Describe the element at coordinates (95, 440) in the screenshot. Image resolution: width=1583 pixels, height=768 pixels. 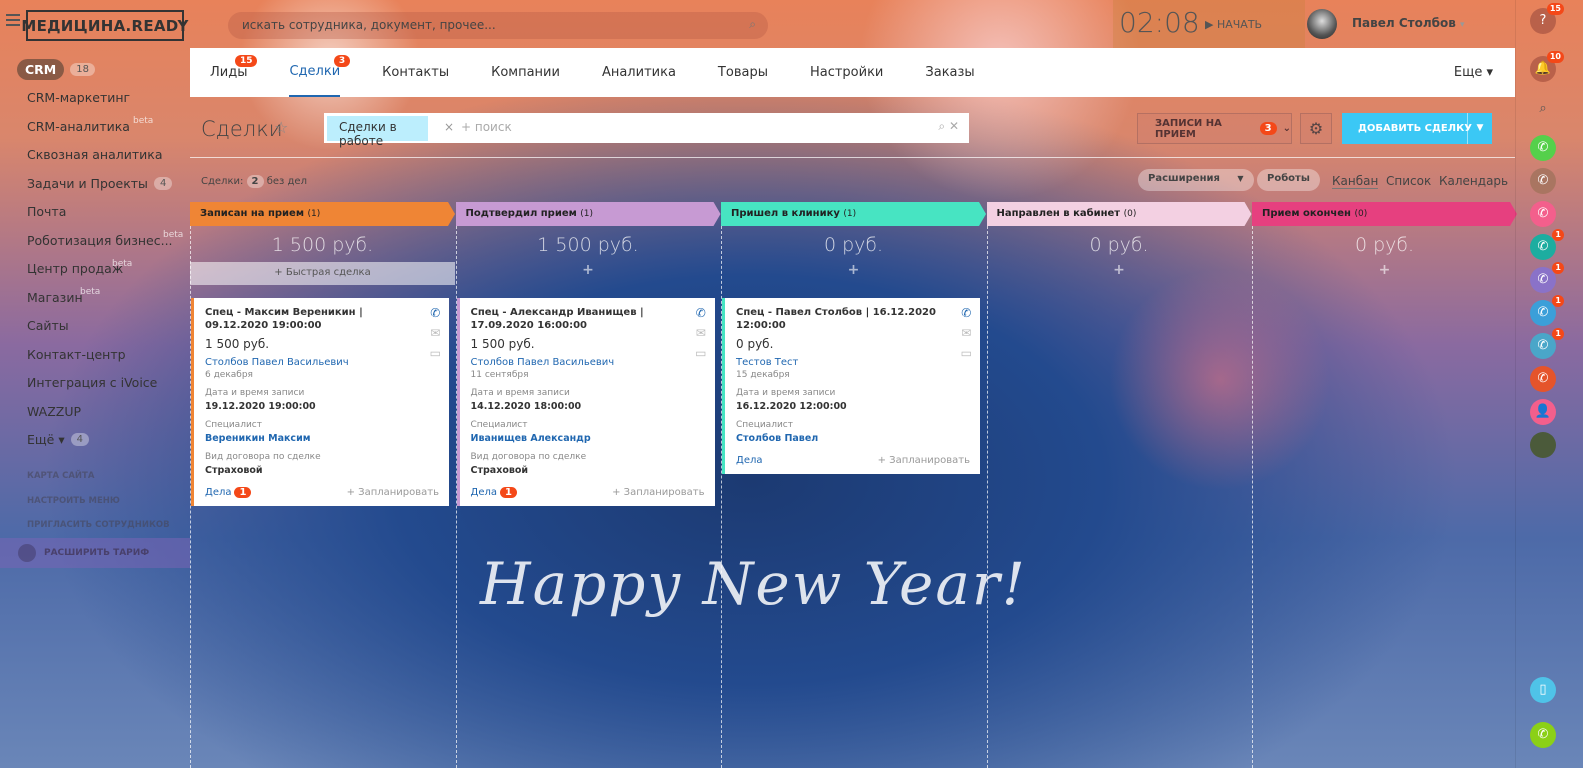
I see `sidebar-item: Ещё ▾ 4` at that location.